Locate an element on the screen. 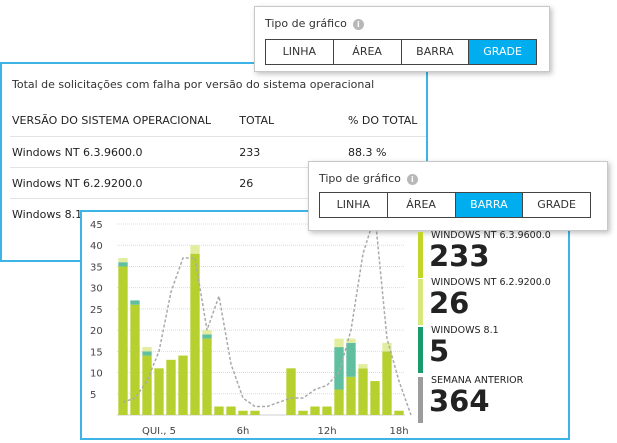 Image resolution: width=617 pixels, height=443 pixels. legend-series-value: 26 is located at coordinates (449, 303).